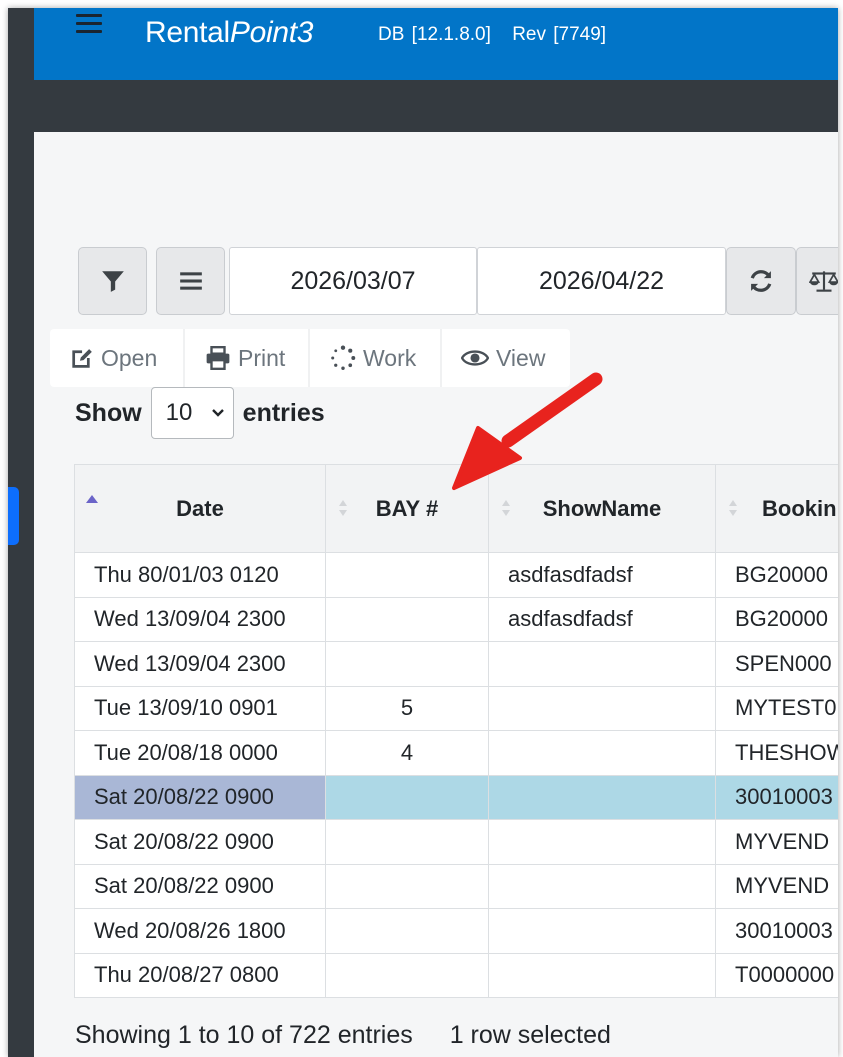 The image size is (843, 1057). I want to click on table-row: Tue 20/08/18 0000 4 THESHOW, so click(456, 753).